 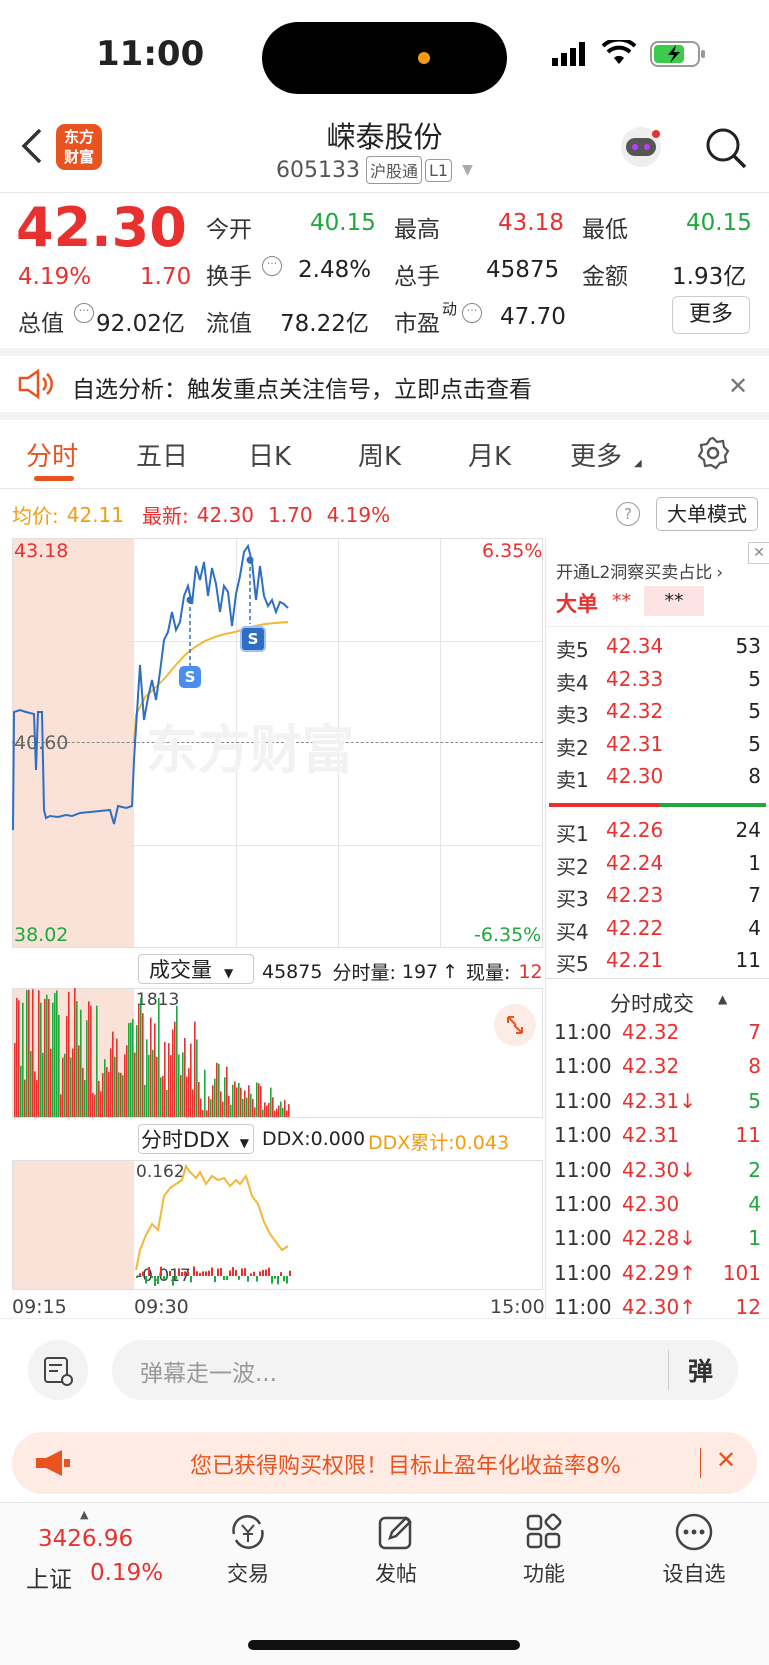 I want to click on big-order-value: **, so click(x=621, y=601).